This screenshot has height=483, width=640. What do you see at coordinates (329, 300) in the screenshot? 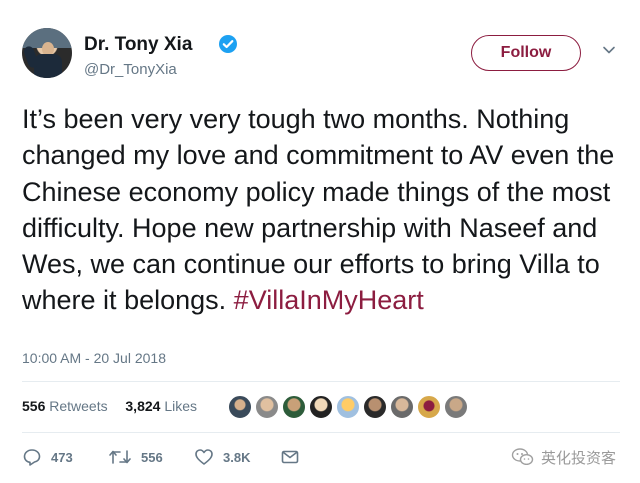
I see `hashtag-link: #VillaInMyHeart` at bounding box center [329, 300].